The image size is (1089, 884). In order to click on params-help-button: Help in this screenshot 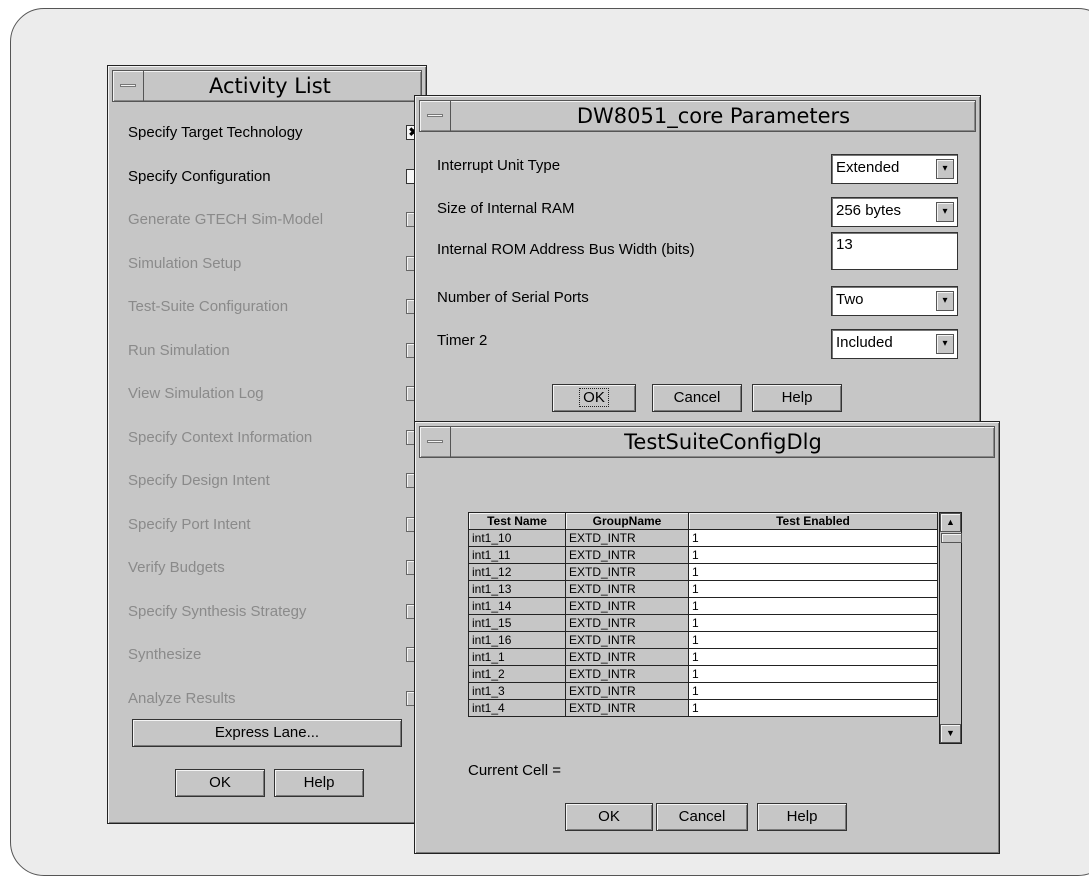, I will do `click(797, 398)`.